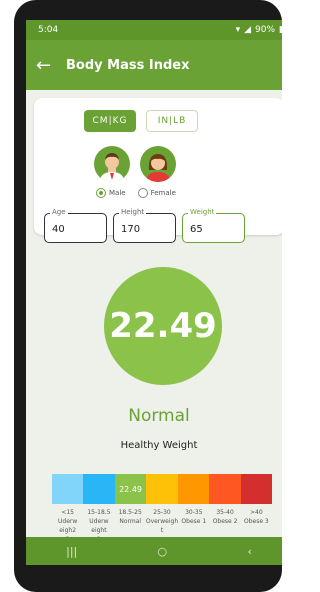  I want to click on bmi-category: Normal, so click(159, 416).